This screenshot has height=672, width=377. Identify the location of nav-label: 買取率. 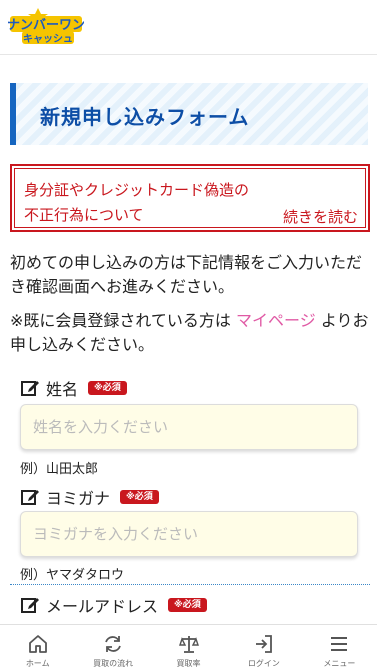
(188, 663).